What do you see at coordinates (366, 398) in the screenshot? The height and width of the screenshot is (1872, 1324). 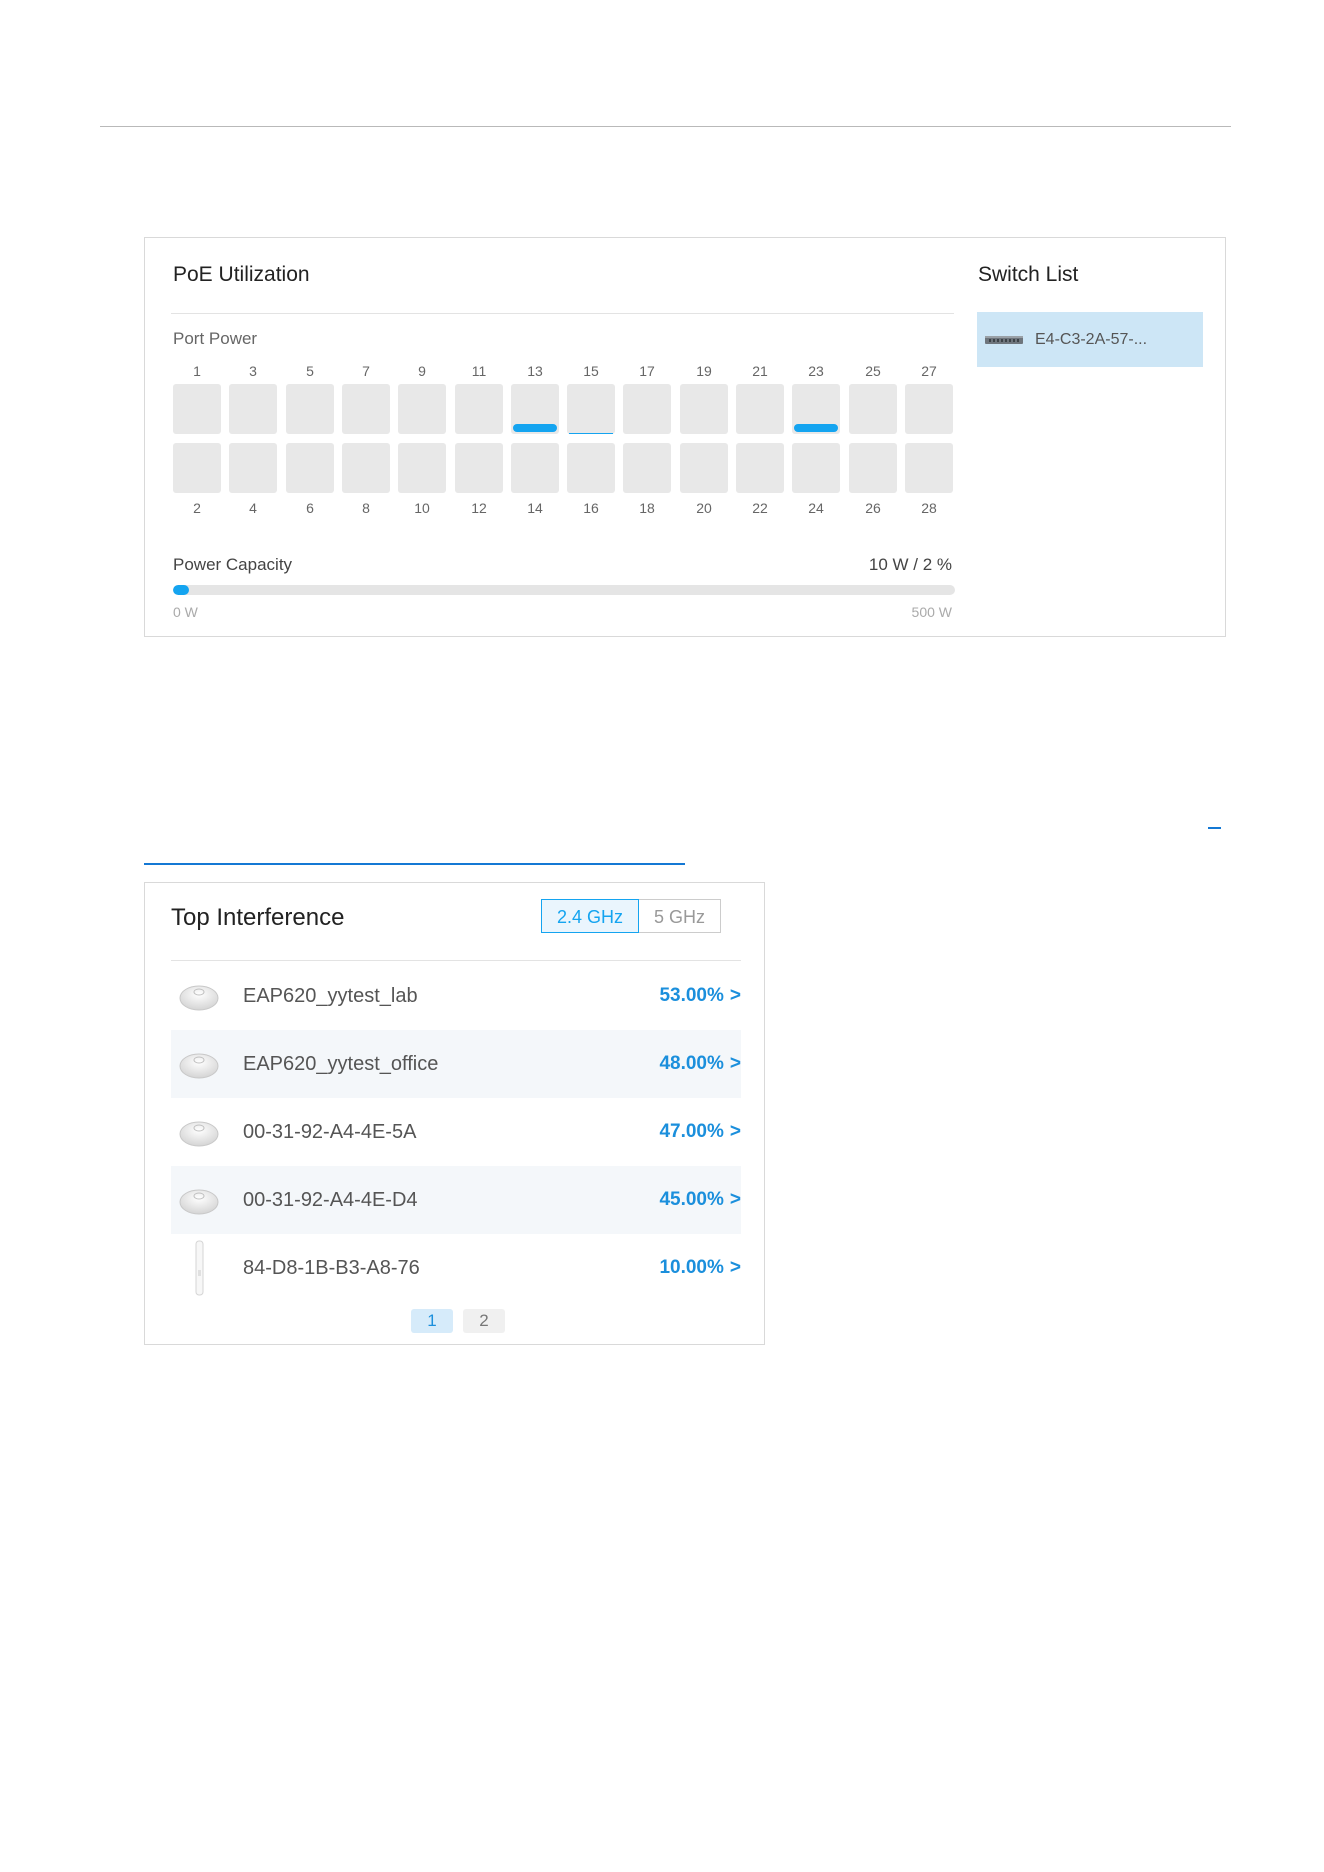 I see `port-7: 7` at bounding box center [366, 398].